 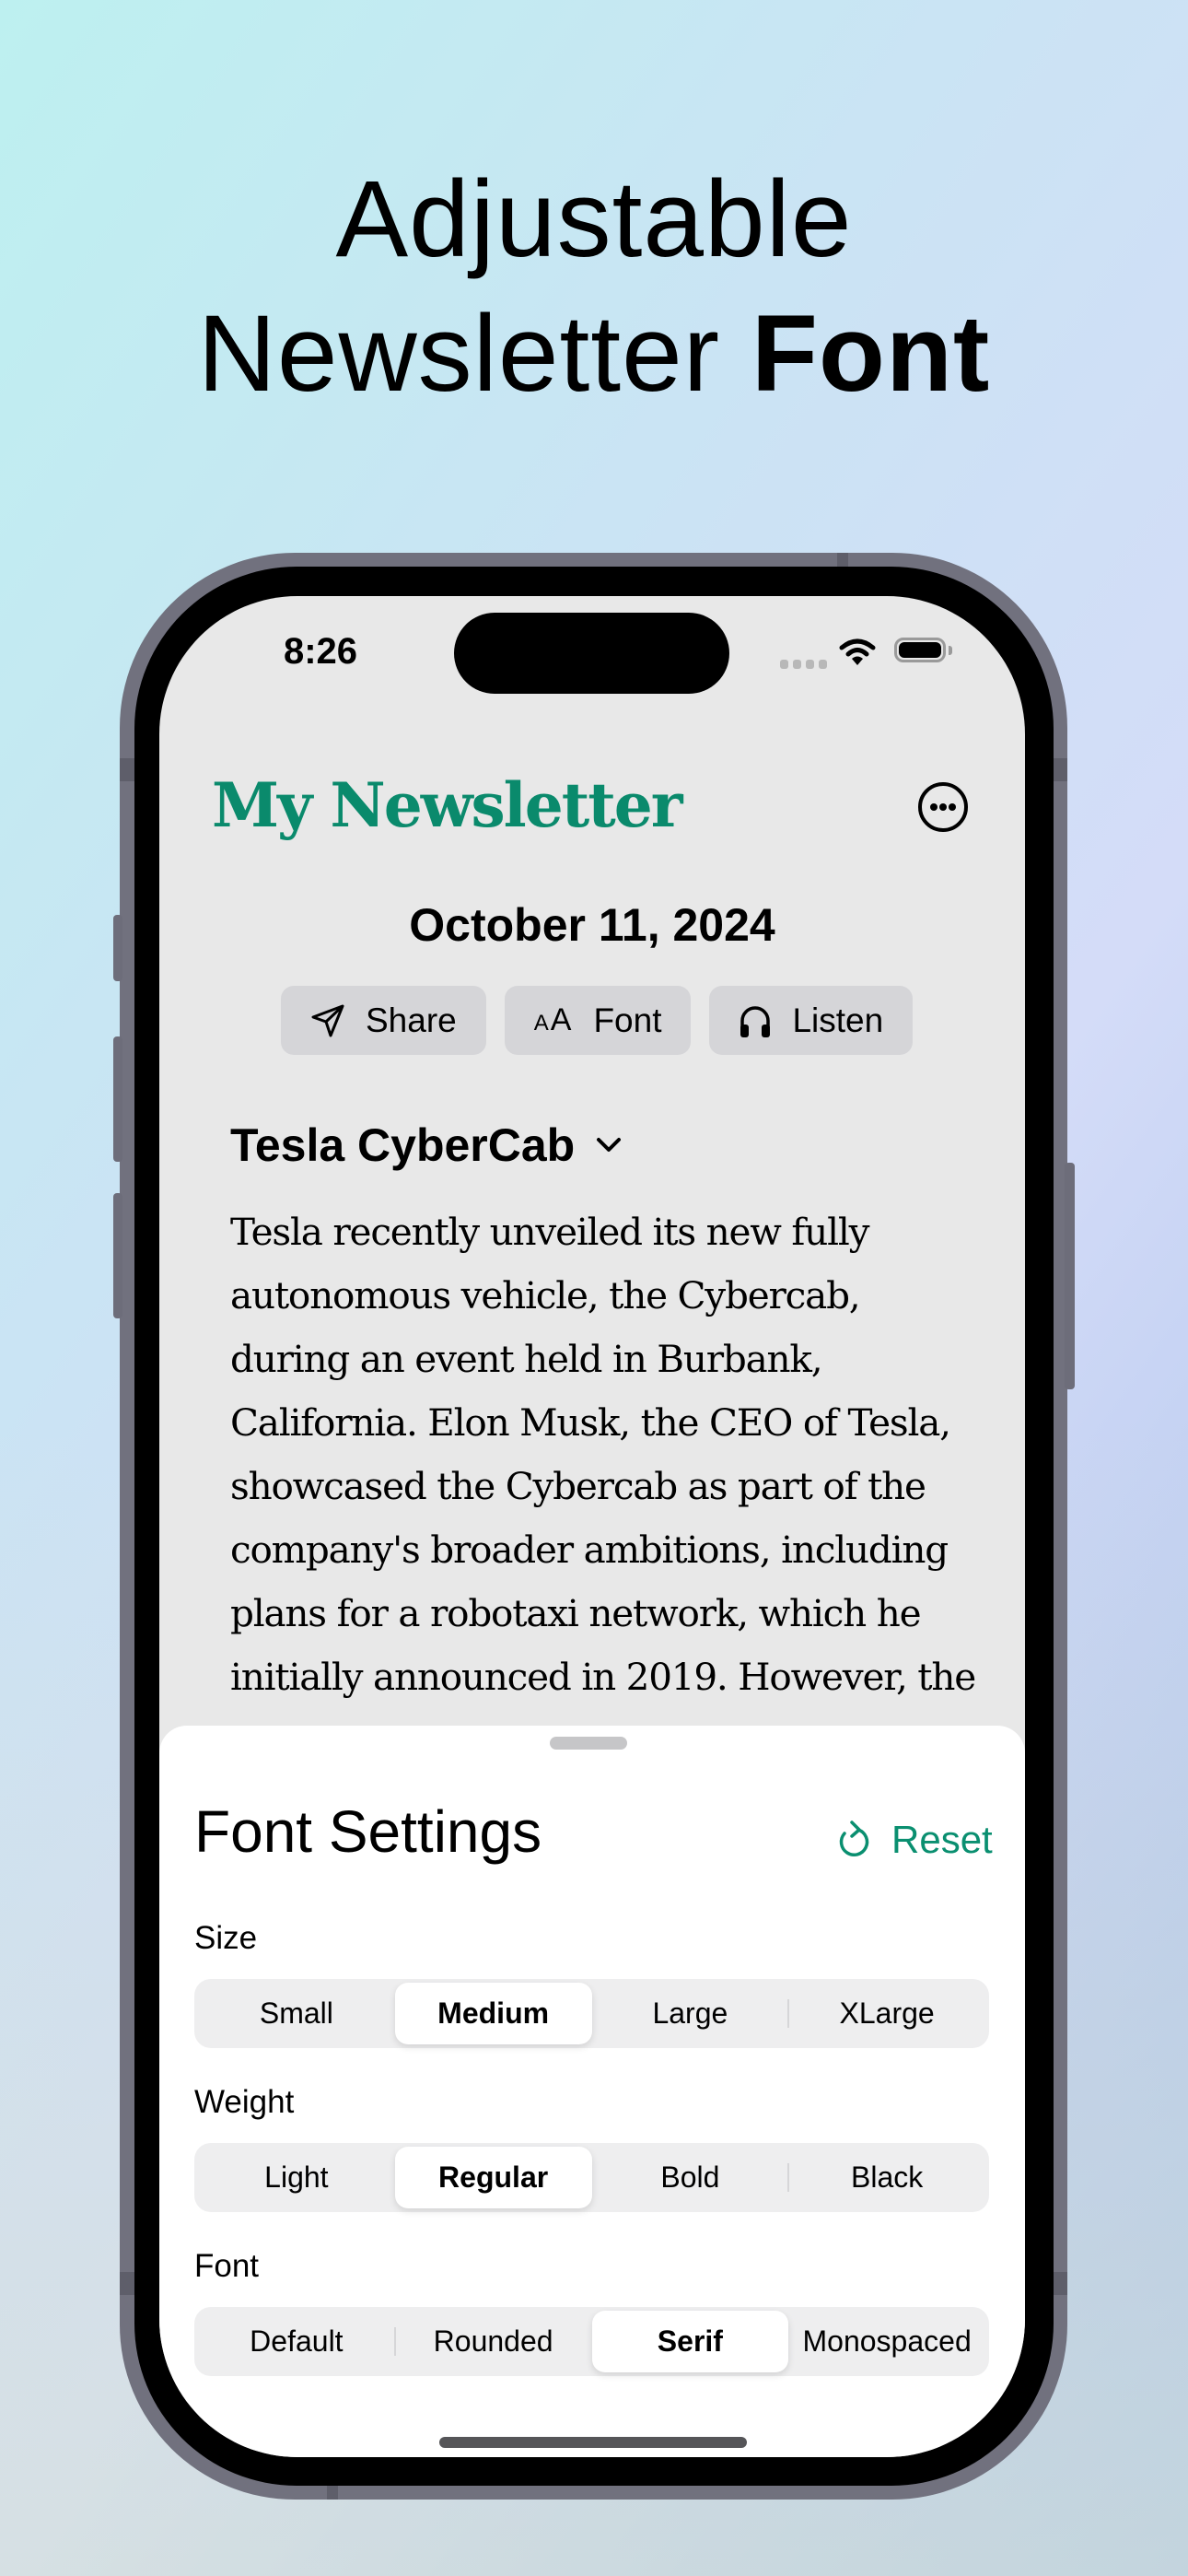 What do you see at coordinates (592, 925) in the screenshot?
I see `issue-date: October 11, 2024` at bounding box center [592, 925].